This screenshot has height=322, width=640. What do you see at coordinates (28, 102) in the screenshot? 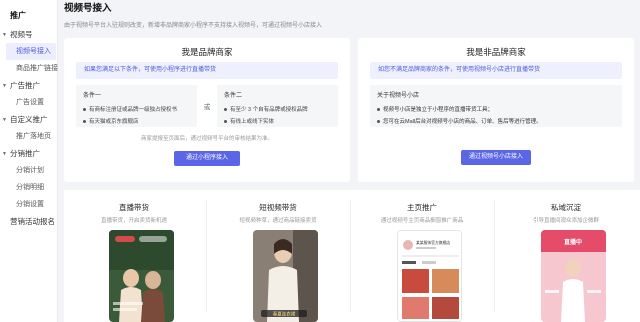
I see `sidebar-item-ad-settings: 广告设置` at bounding box center [28, 102].